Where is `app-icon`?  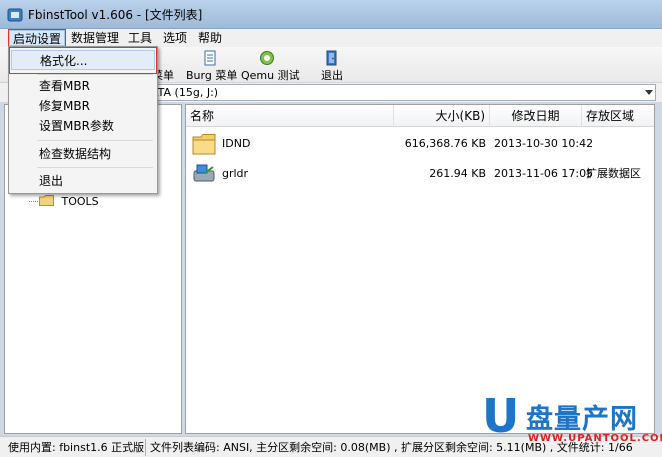 app-icon is located at coordinates (15, 15).